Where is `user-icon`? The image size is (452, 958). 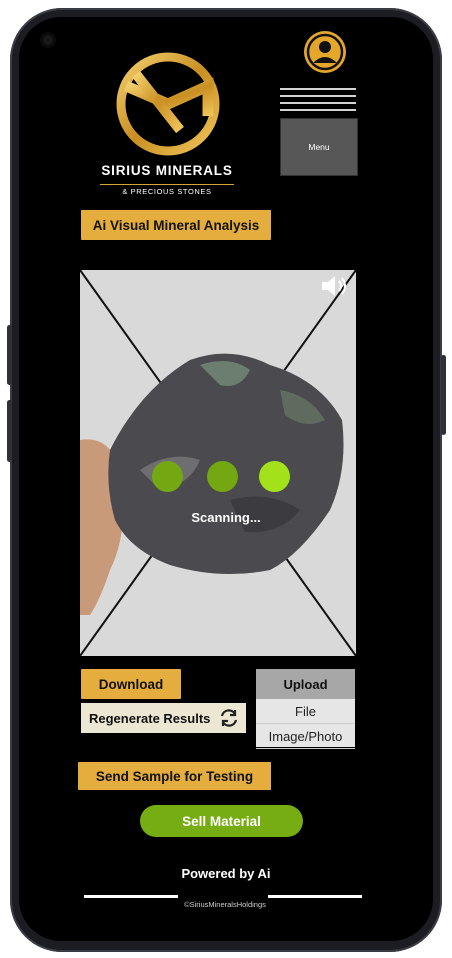 user-icon is located at coordinates (325, 52).